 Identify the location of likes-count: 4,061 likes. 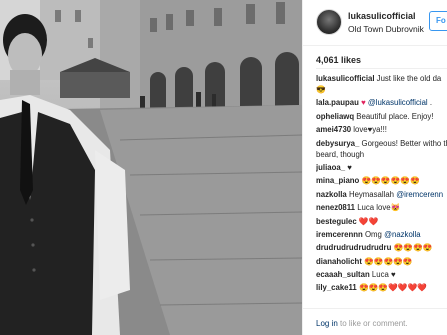
(338, 60).